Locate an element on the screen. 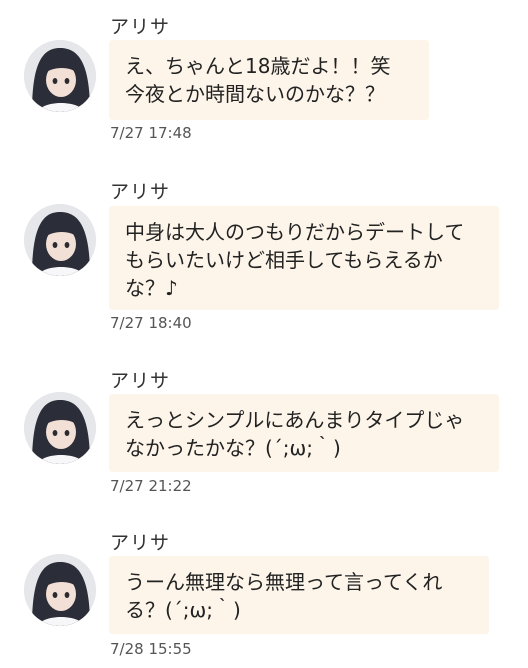 The height and width of the screenshot is (668, 528). message-bubble: え、ちゃんと18歳だよ！！笑 今夜とか時間ないのかな？？ is located at coordinates (269, 80).